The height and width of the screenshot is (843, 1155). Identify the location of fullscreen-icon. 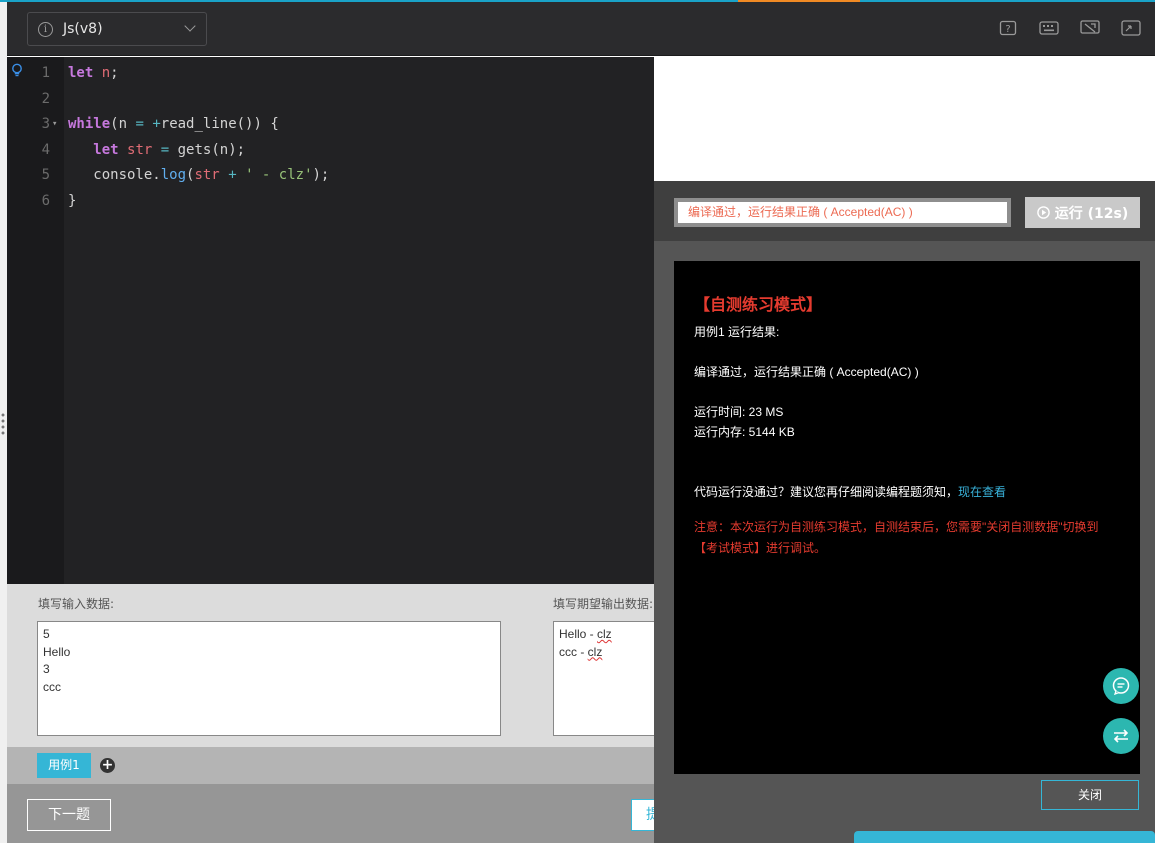
(1131, 28).